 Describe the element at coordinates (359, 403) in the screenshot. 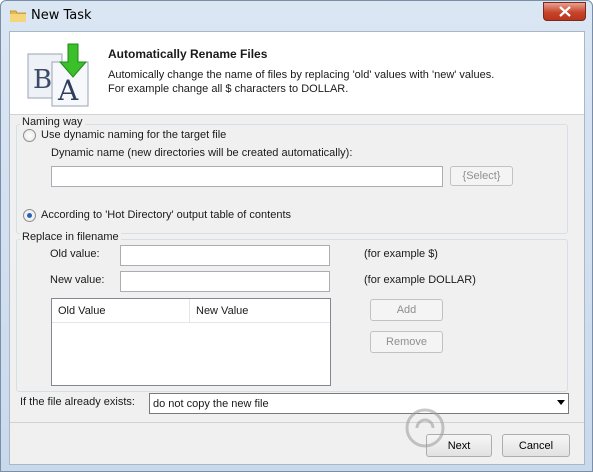

I see `file-exists-select: do not copy the new file` at that location.